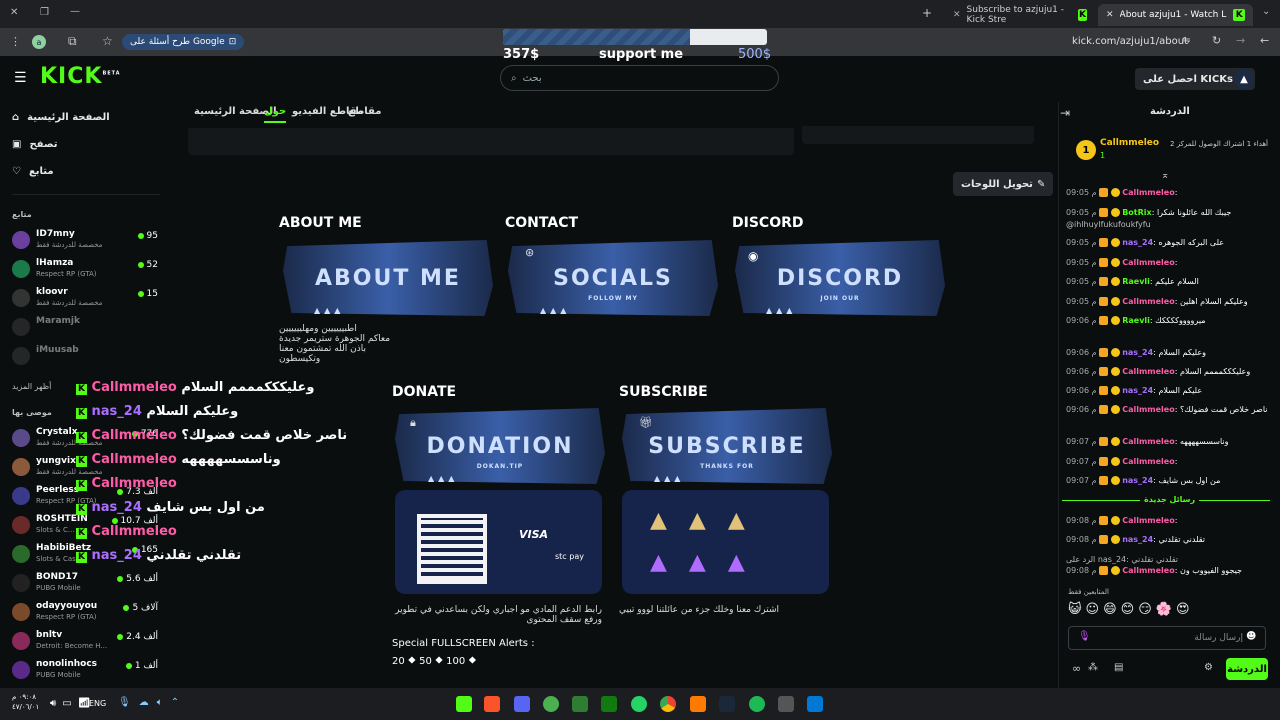 The width and height of the screenshot is (1280, 720). Describe the element at coordinates (1168, 242) in the screenshot. I see `chat-message: 09:05 م nas_24: على البركه الجوهره` at that location.